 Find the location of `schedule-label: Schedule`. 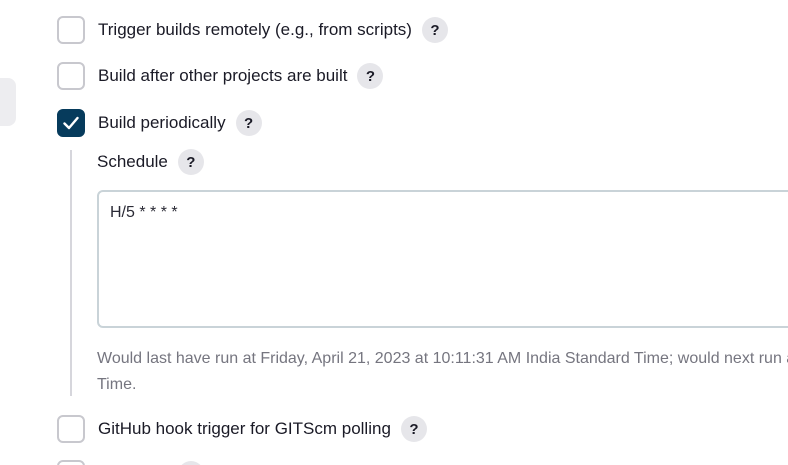

schedule-label: Schedule is located at coordinates (132, 161).